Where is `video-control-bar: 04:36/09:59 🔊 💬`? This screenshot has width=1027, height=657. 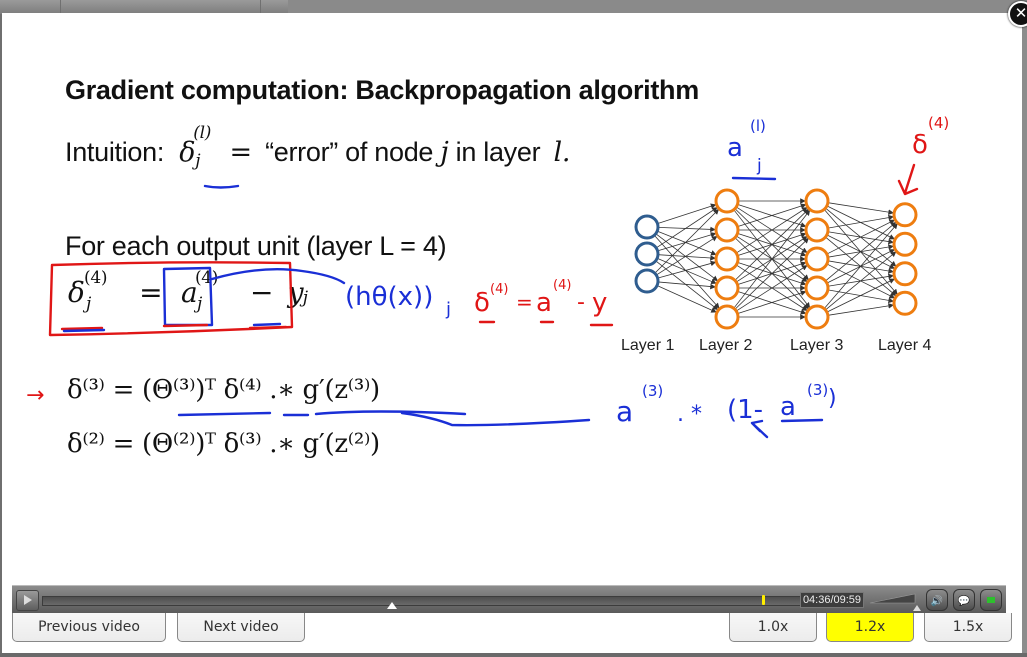
video-control-bar: 04:36/09:59 🔊 💬 is located at coordinates (509, 599).